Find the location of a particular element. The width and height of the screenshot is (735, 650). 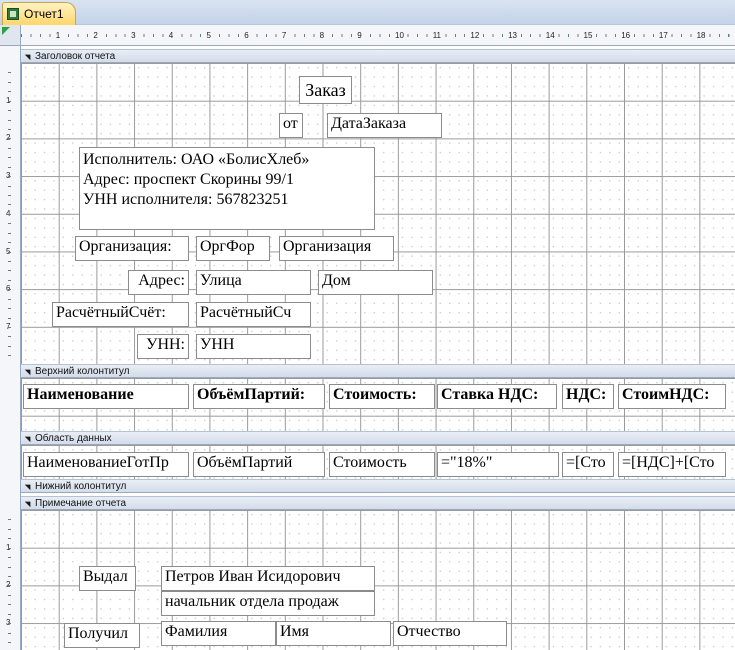

header-volume-label: ОбъёмПартий: is located at coordinates (259, 396).